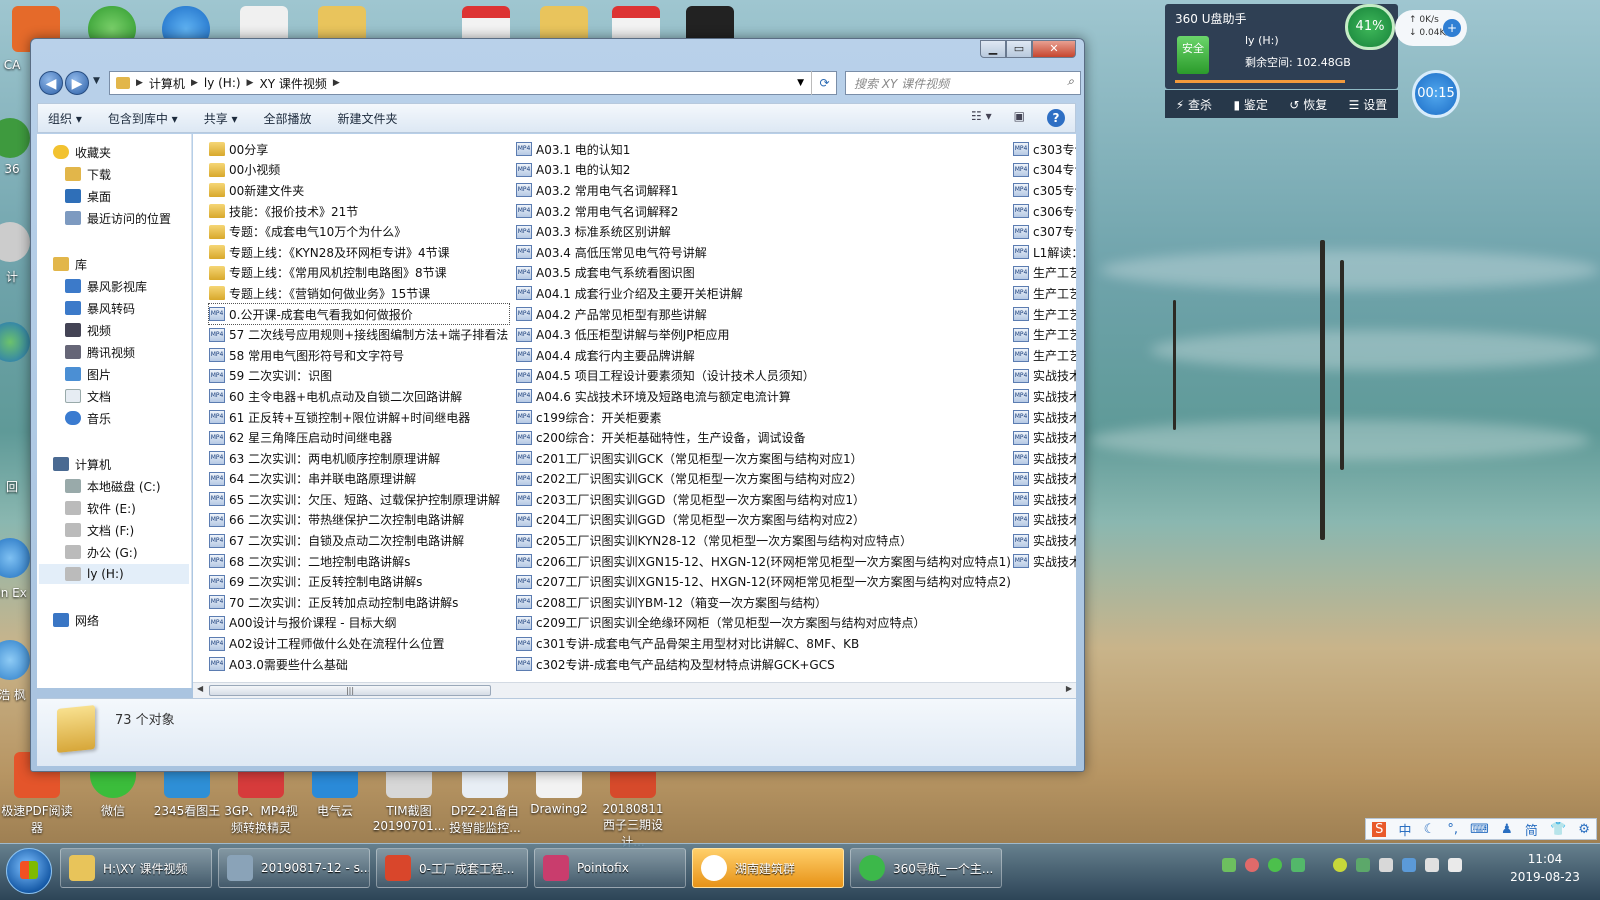 The image size is (1600, 900). I want to click on organize-menu: 组织 ▾, so click(65, 118).